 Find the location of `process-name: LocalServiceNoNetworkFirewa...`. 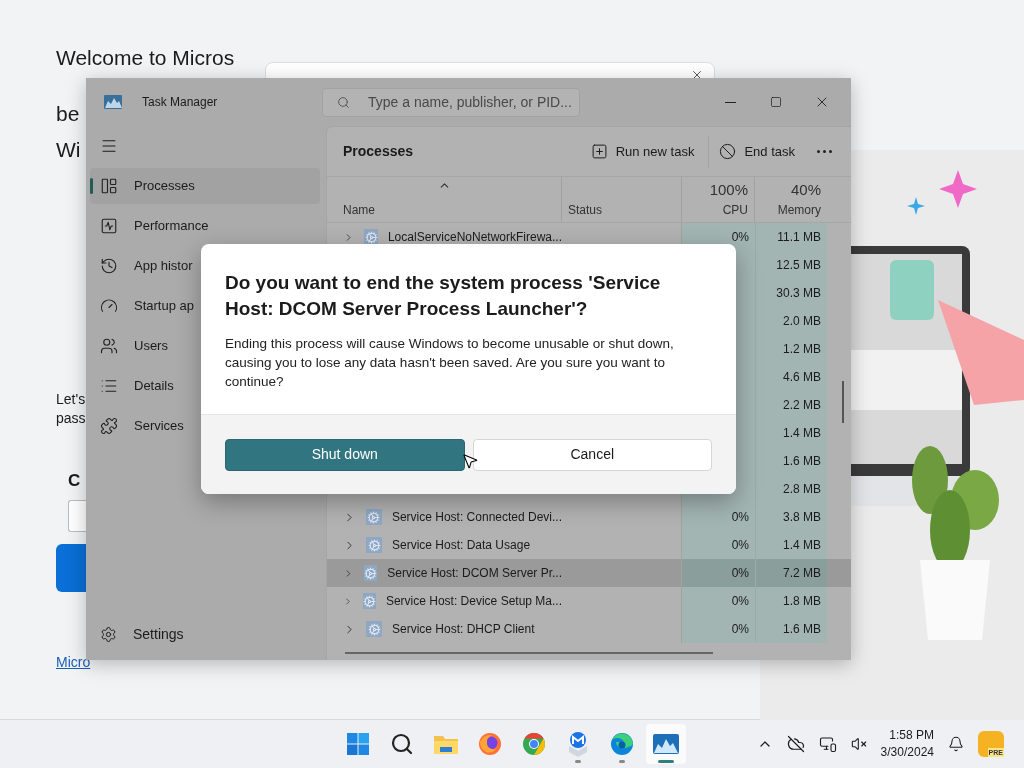

process-name: LocalServiceNoNetworkFirewa... is located at coordinates (474, 237).